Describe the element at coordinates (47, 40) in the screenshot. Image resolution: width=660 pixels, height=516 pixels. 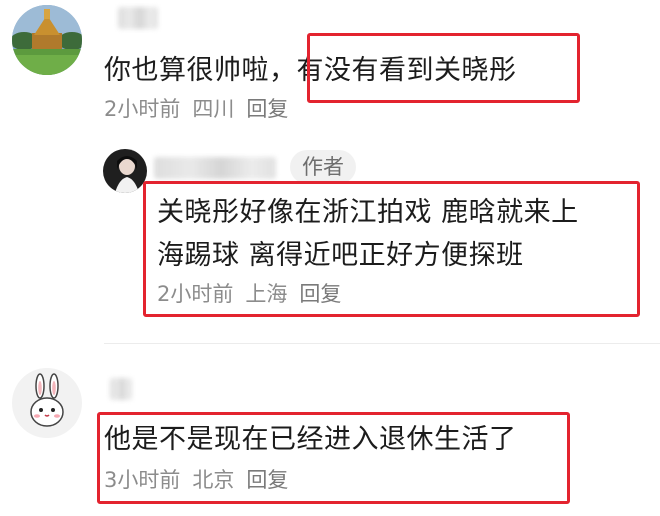
I see `temple-landscape-avatar-icon` at that location.